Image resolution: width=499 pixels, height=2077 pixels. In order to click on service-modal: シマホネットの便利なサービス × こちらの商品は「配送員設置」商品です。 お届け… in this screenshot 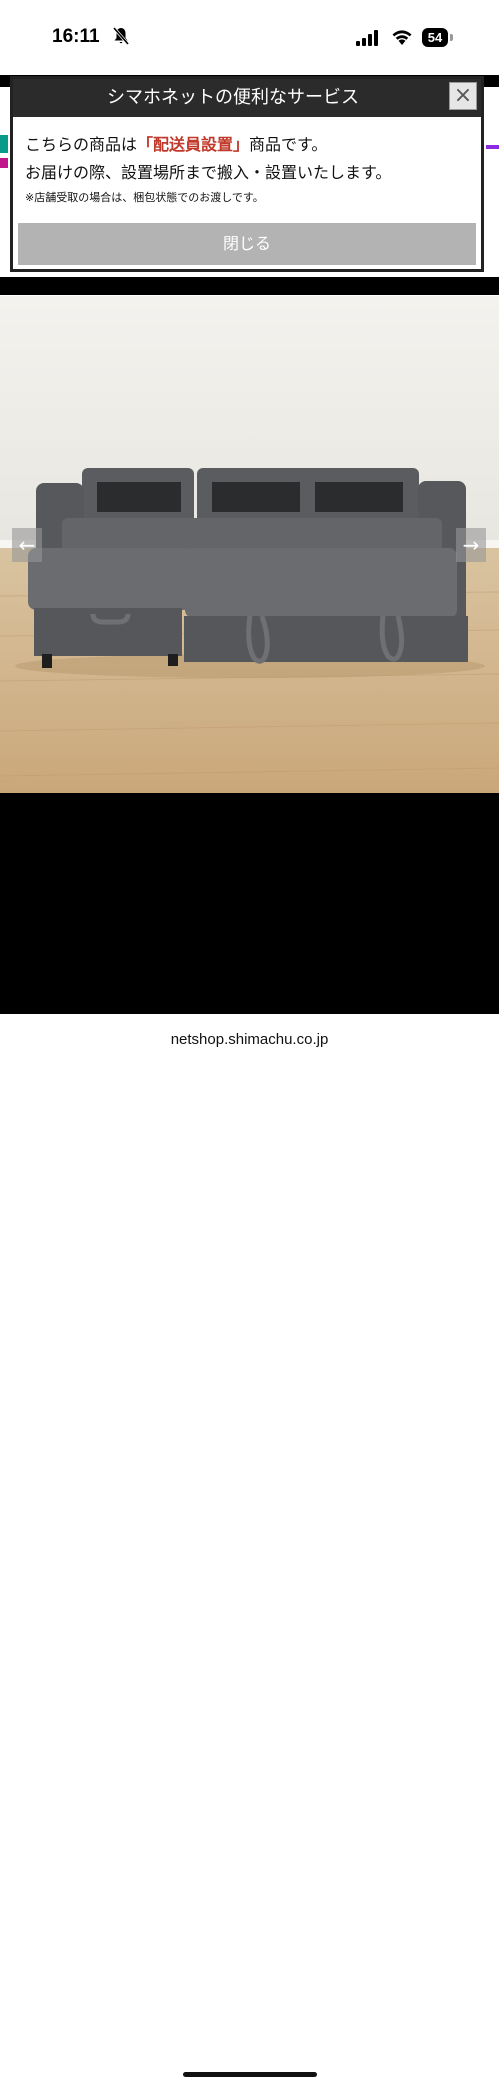, I will do `click(247, 174)`.